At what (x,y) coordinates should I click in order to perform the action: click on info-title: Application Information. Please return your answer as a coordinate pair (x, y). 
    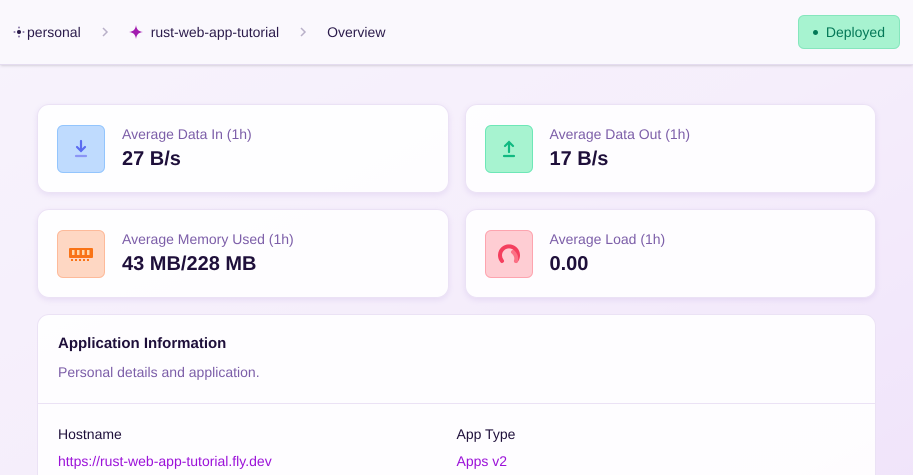
    Looking at the image, I should click on (143, 344).